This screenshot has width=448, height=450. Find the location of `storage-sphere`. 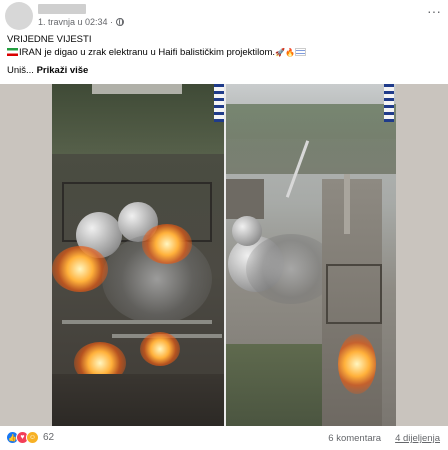

storage-sphere is located at coordinates (247, 231).